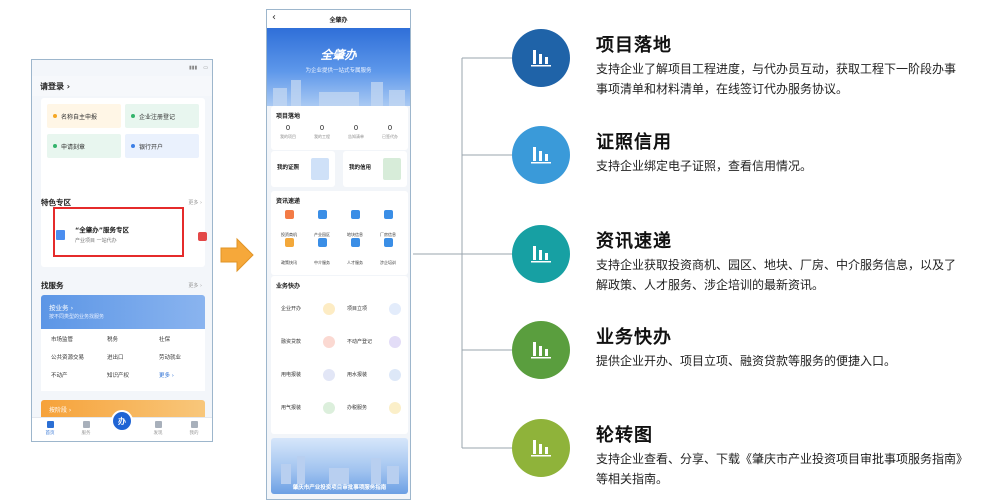  Describe the element at coordinates (634, 45) in the screenshot. I see `feature-title: 项目落地` at that location.